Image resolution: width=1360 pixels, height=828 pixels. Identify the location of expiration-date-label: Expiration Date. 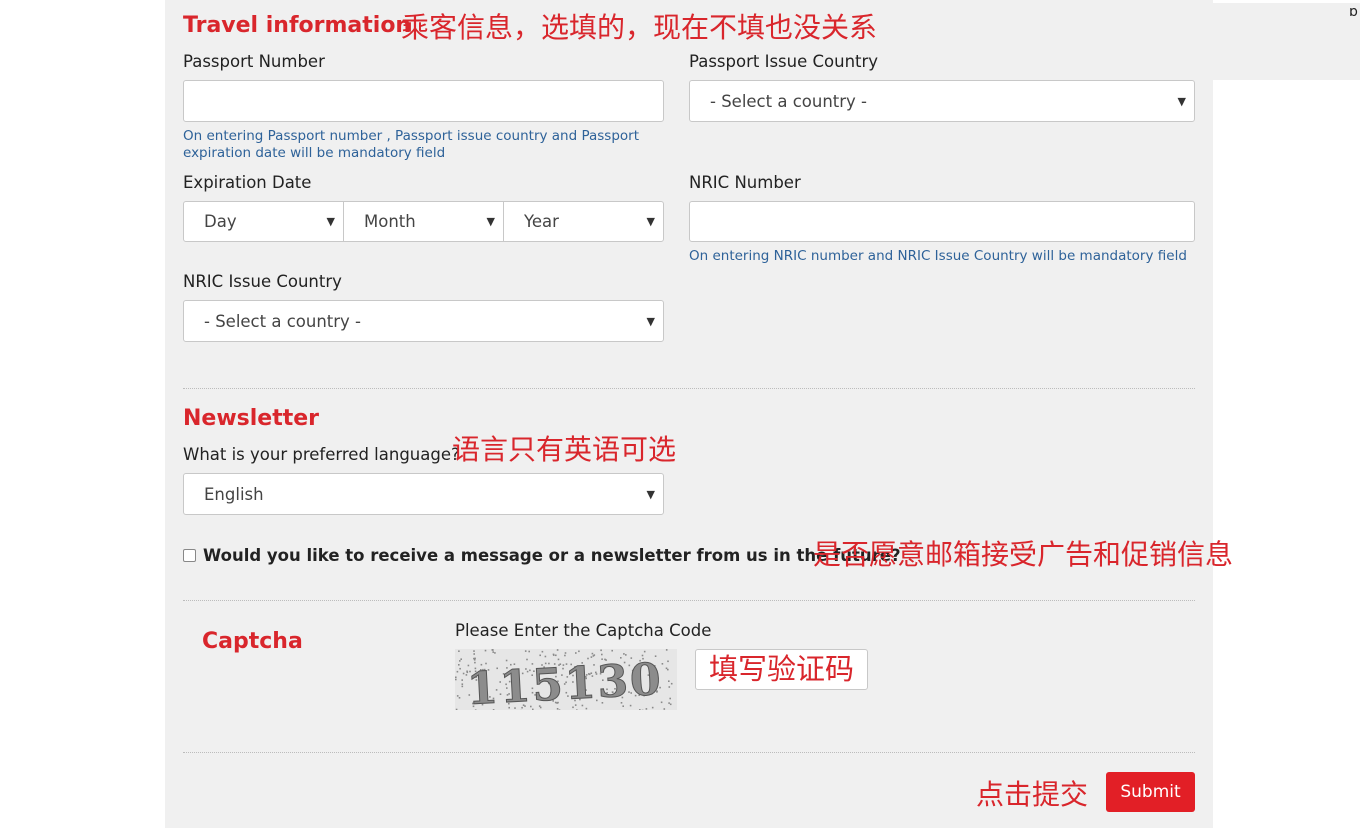
(247, 182).